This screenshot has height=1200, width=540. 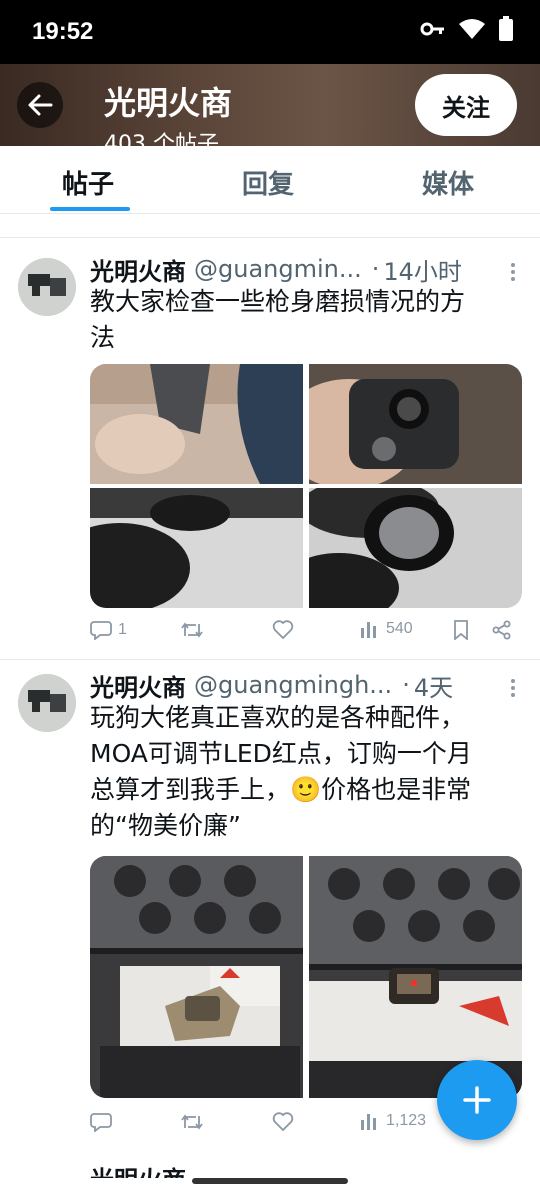 I want to click on tab-posts: 帖子, so click(x=88, y=182).